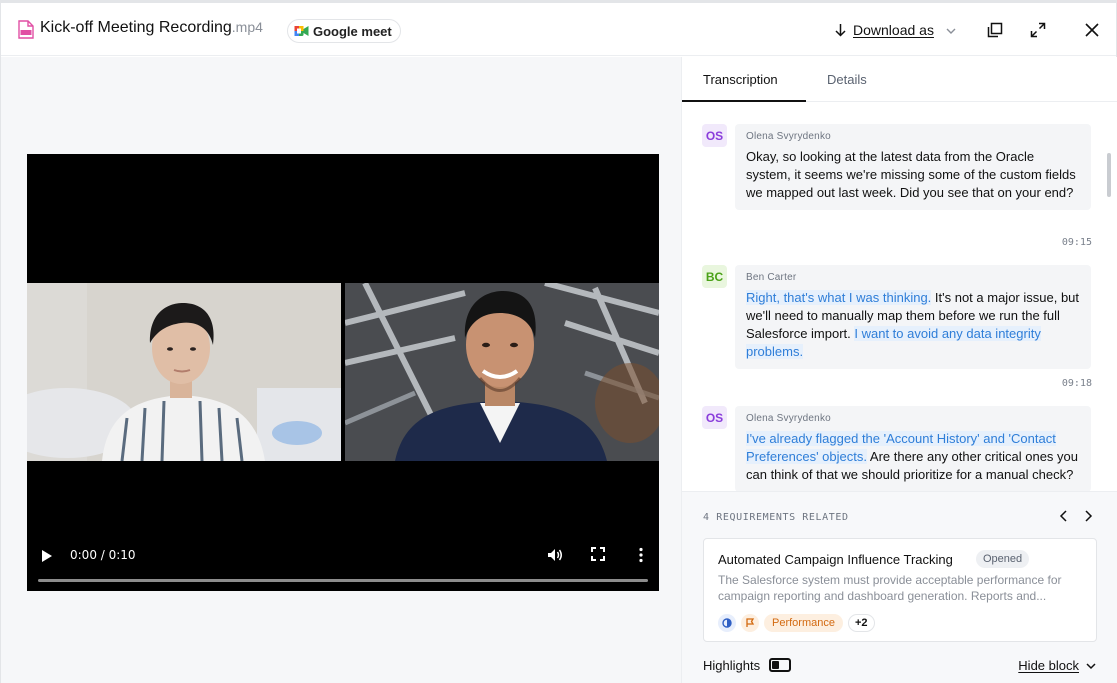  Describe the element at coordinates (136, 27) in the screenshot. I see `file-name: Kick-off Meeting Recording` at that location.